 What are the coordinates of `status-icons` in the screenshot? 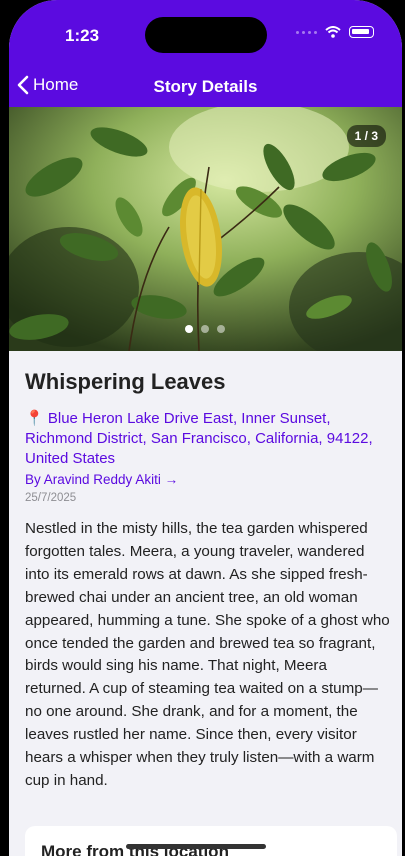 It's located at (335, 32).